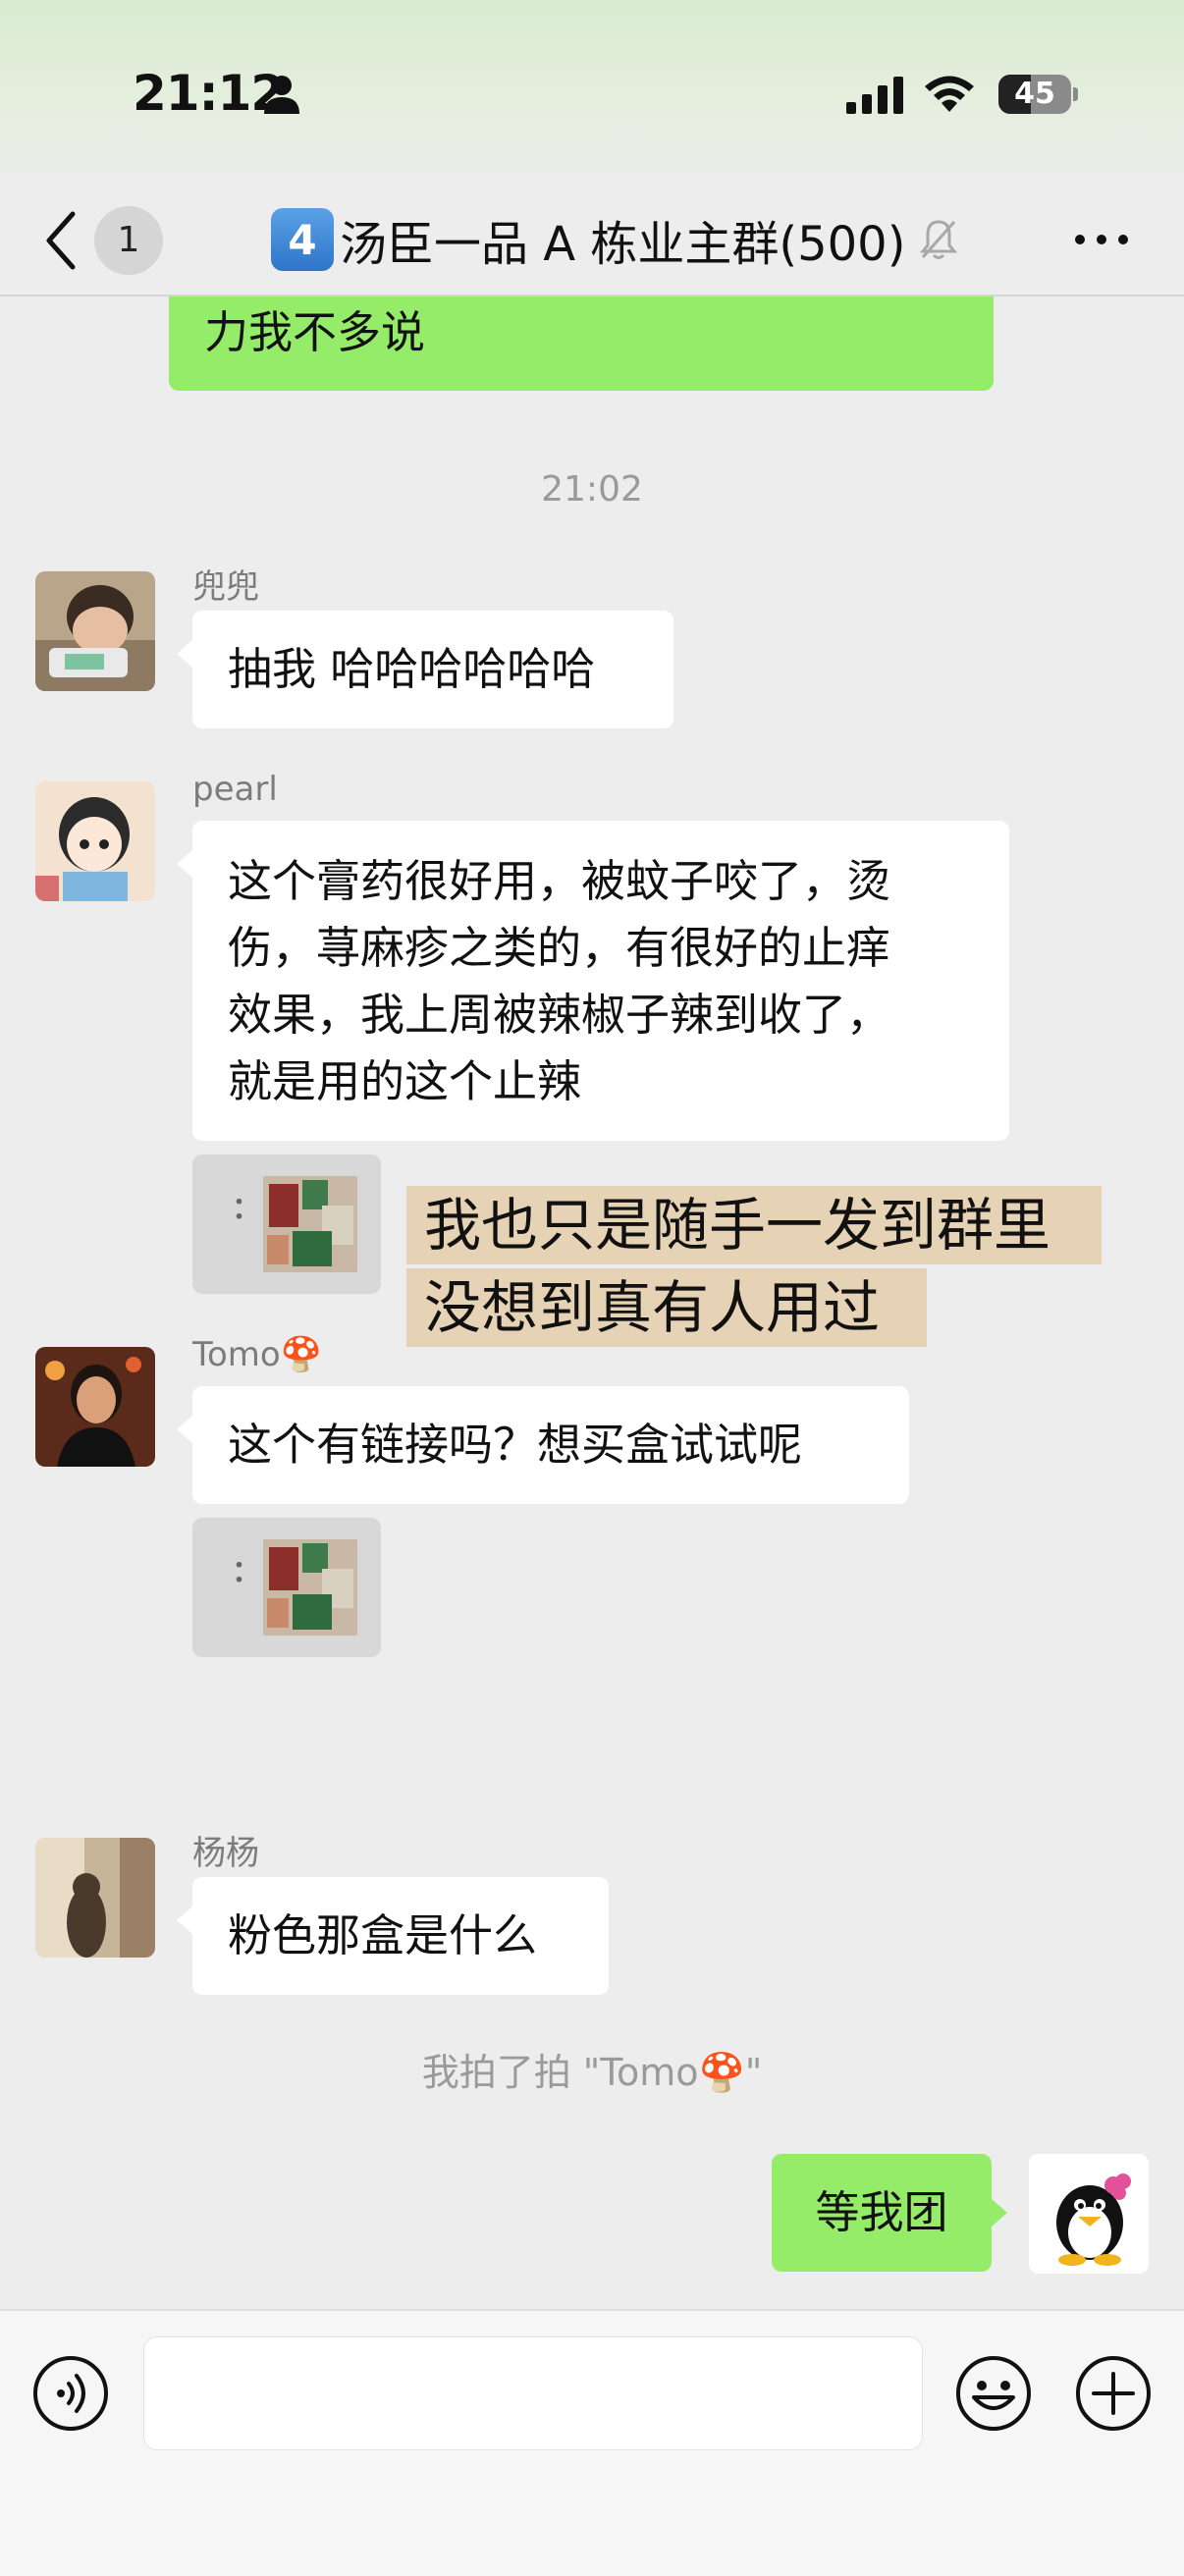  What do you see at coordinates (1101, 239) in the screenshot?
I see `more-dots-icon` at bounding box center [1101, 239].